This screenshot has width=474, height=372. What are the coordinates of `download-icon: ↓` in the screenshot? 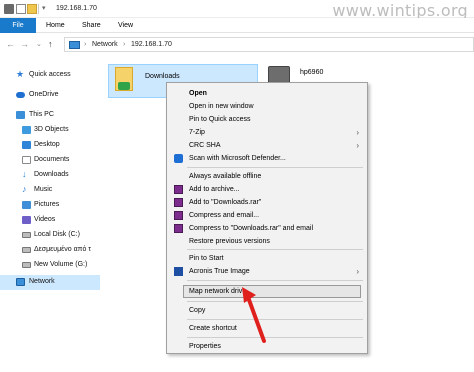 It's located at (24, 174).